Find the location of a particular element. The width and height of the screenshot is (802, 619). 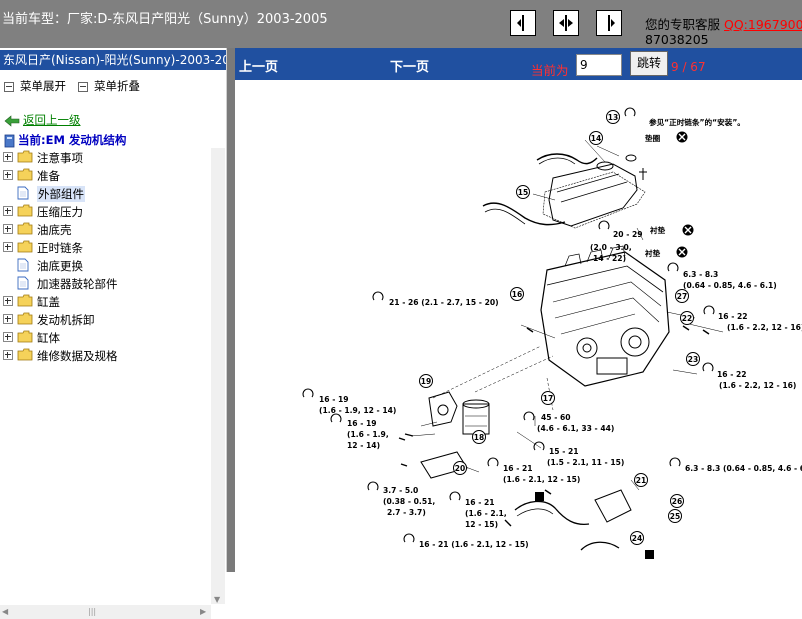

torque-label: 21 - 26 (2.1 - 2.7, 15 - 20) is located at coordinates (444, 302).